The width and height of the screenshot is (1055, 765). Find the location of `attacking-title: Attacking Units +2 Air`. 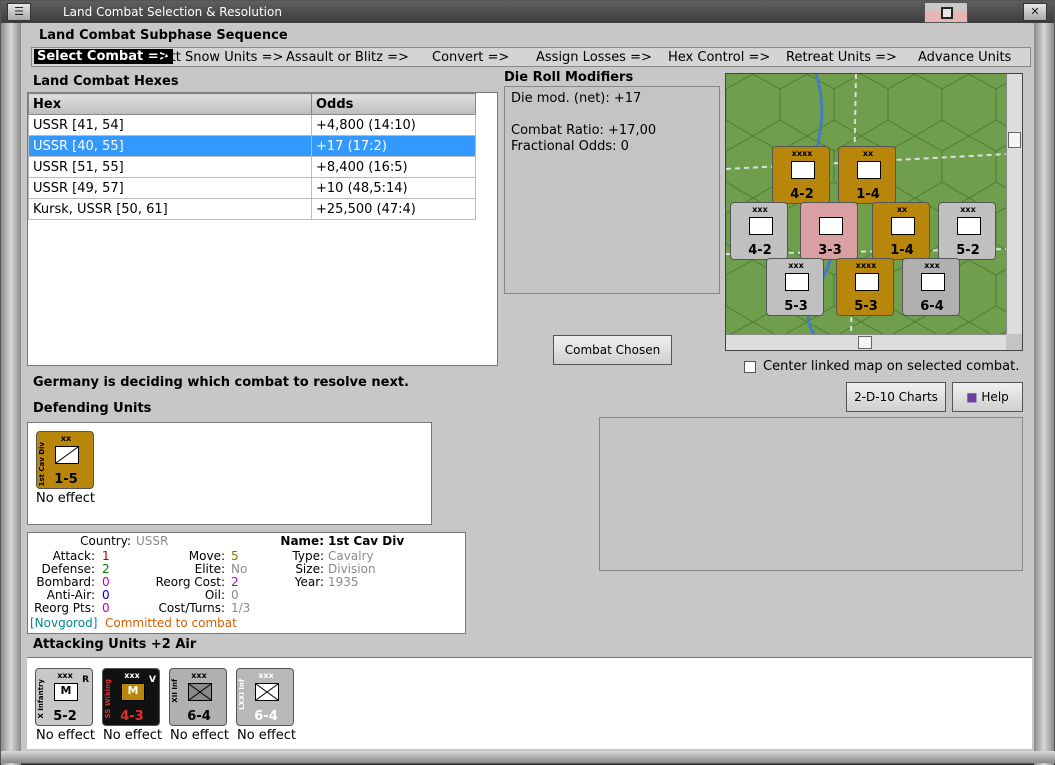

attacking-title: Attacking Units +2 Air is located at coordinates (115, 644).